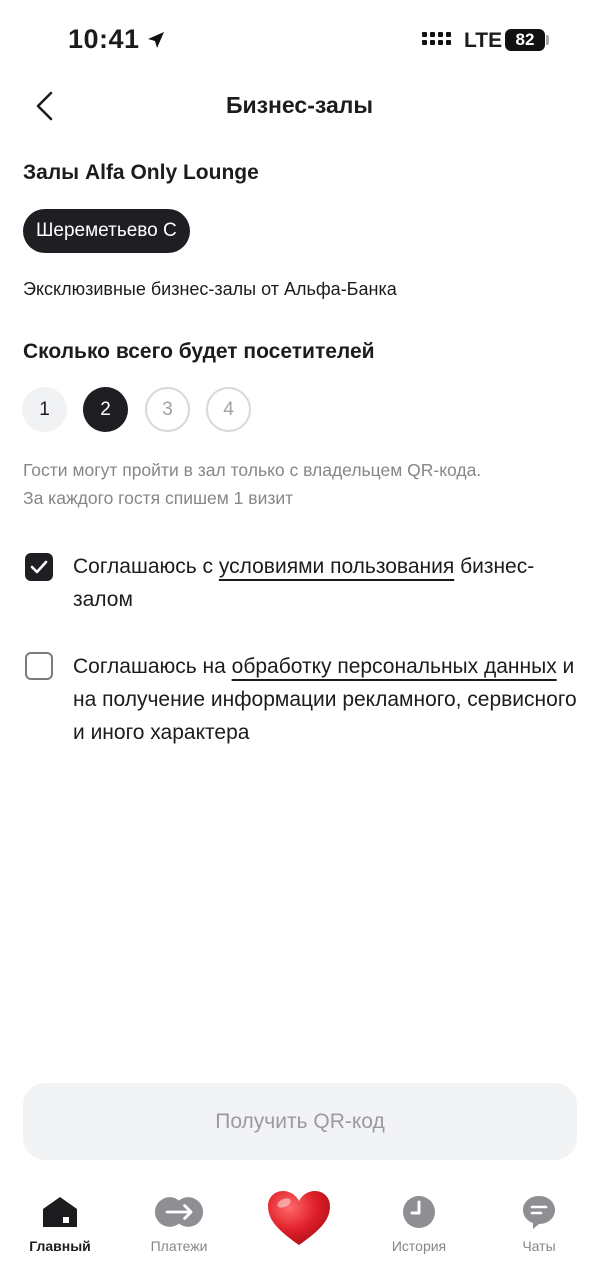  I want to click on chat-icon, so click(539, 1212).